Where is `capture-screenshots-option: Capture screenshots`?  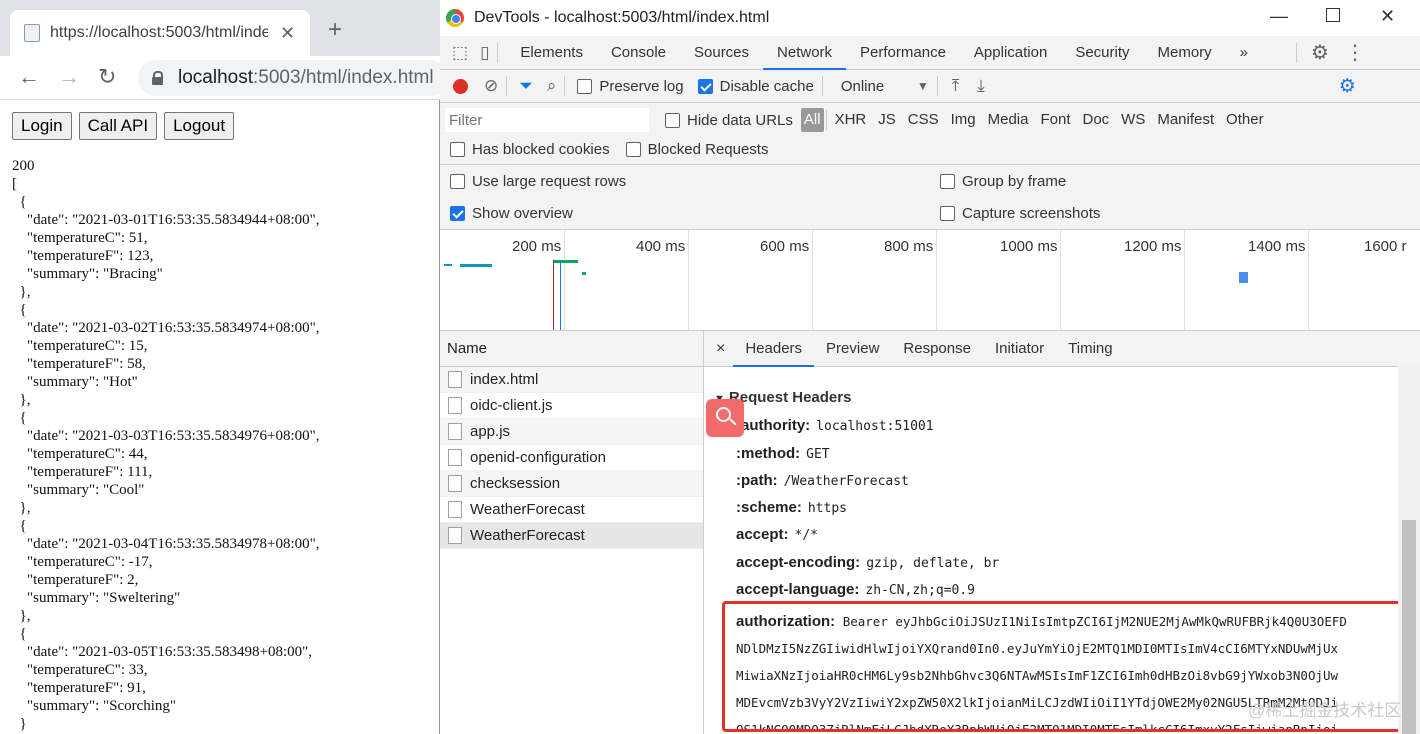
capture-screenshots-option: Capture screenshots is located at coordinates (1020, 213).